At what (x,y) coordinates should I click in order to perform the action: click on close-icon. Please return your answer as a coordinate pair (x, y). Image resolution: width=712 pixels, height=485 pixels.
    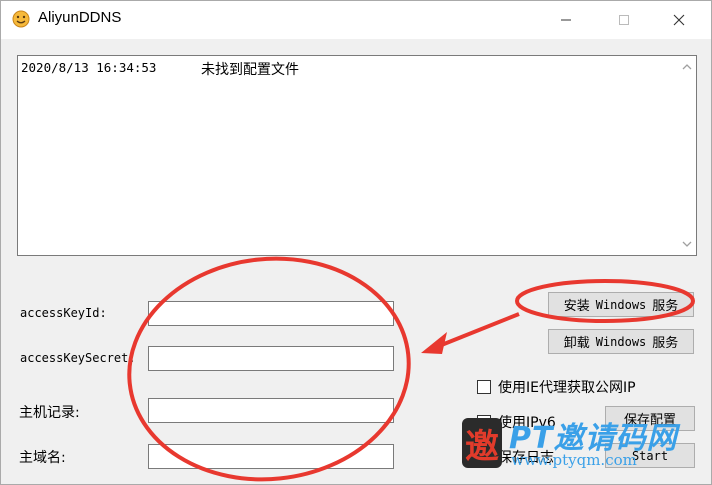
    Looking at the image, I should click on (679, 20).